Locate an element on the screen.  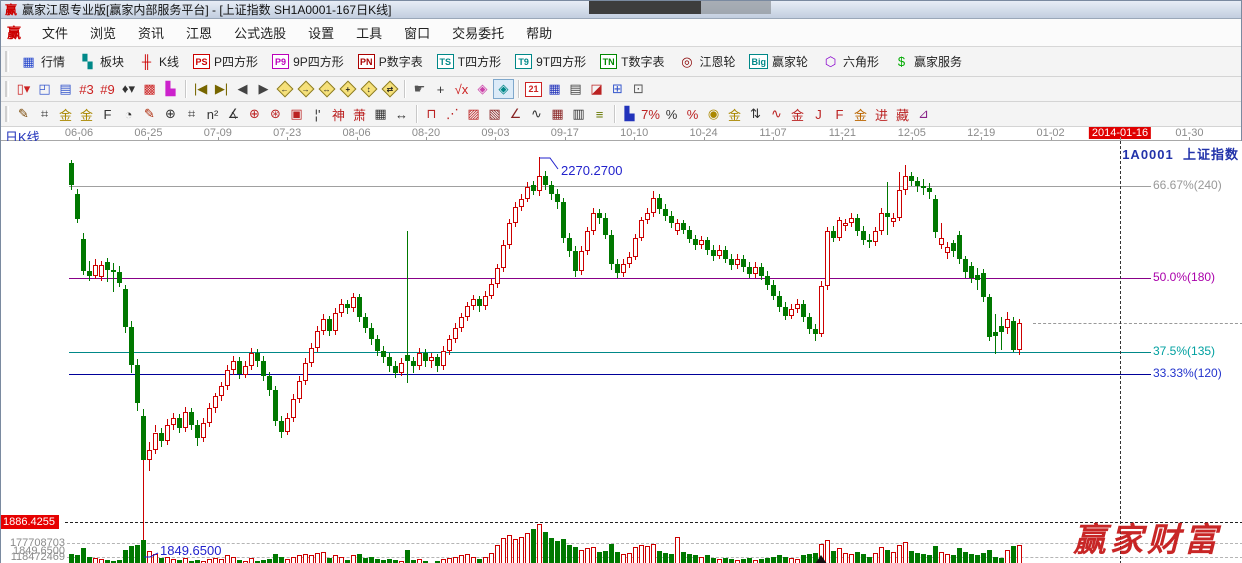
f-angle-tool: F is located at coordinates (839, 114).